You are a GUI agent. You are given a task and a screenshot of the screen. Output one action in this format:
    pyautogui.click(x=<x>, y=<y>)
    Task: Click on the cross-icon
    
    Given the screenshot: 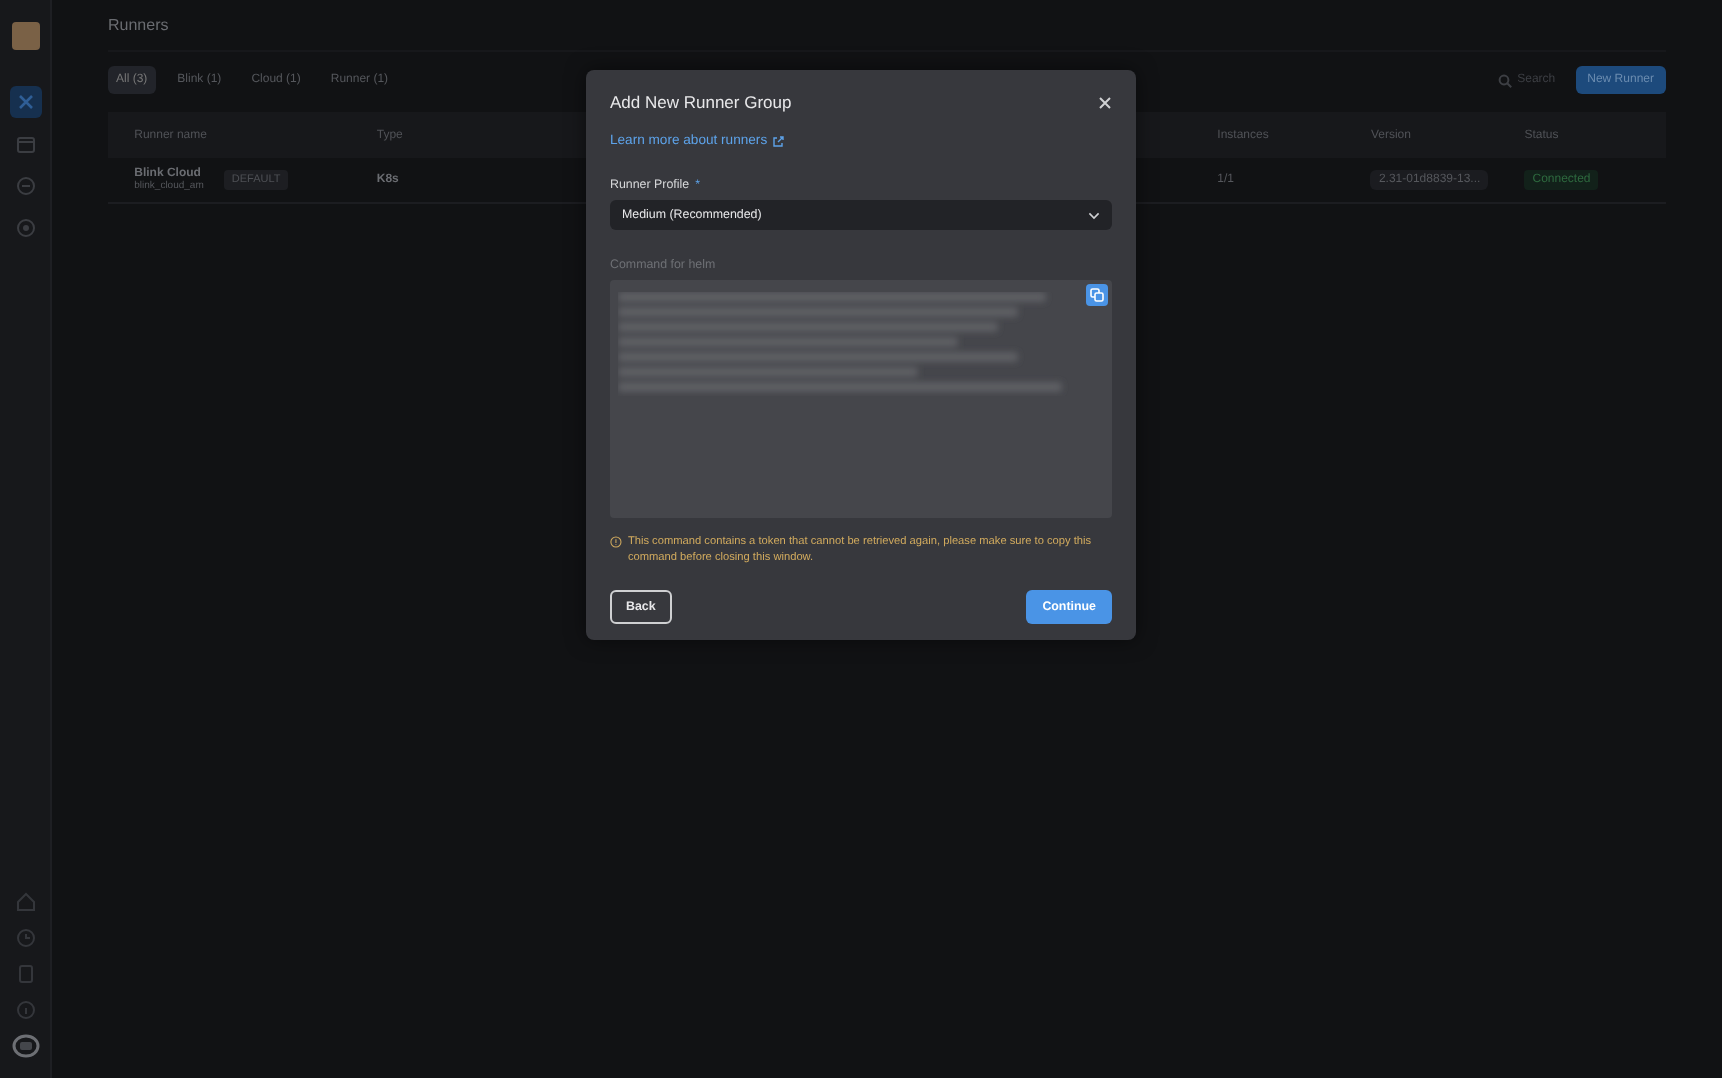 What is the action you would take?
    pyautogui.click(x=25, y=102)
    